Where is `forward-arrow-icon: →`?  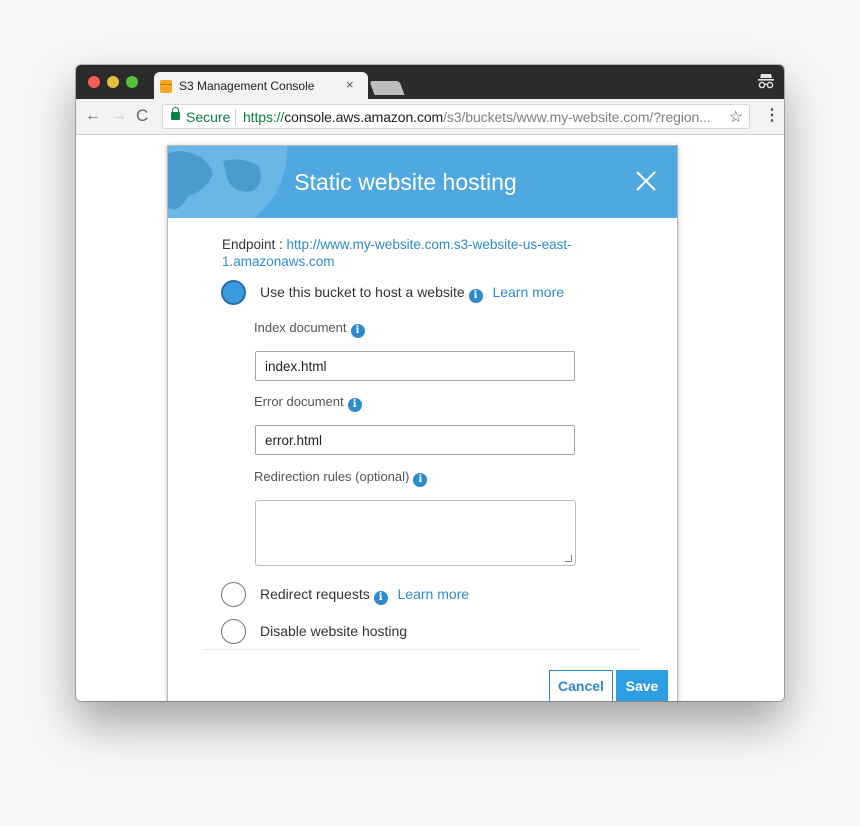 forward-arrow-icon: → is located at coordinates (119, 116).